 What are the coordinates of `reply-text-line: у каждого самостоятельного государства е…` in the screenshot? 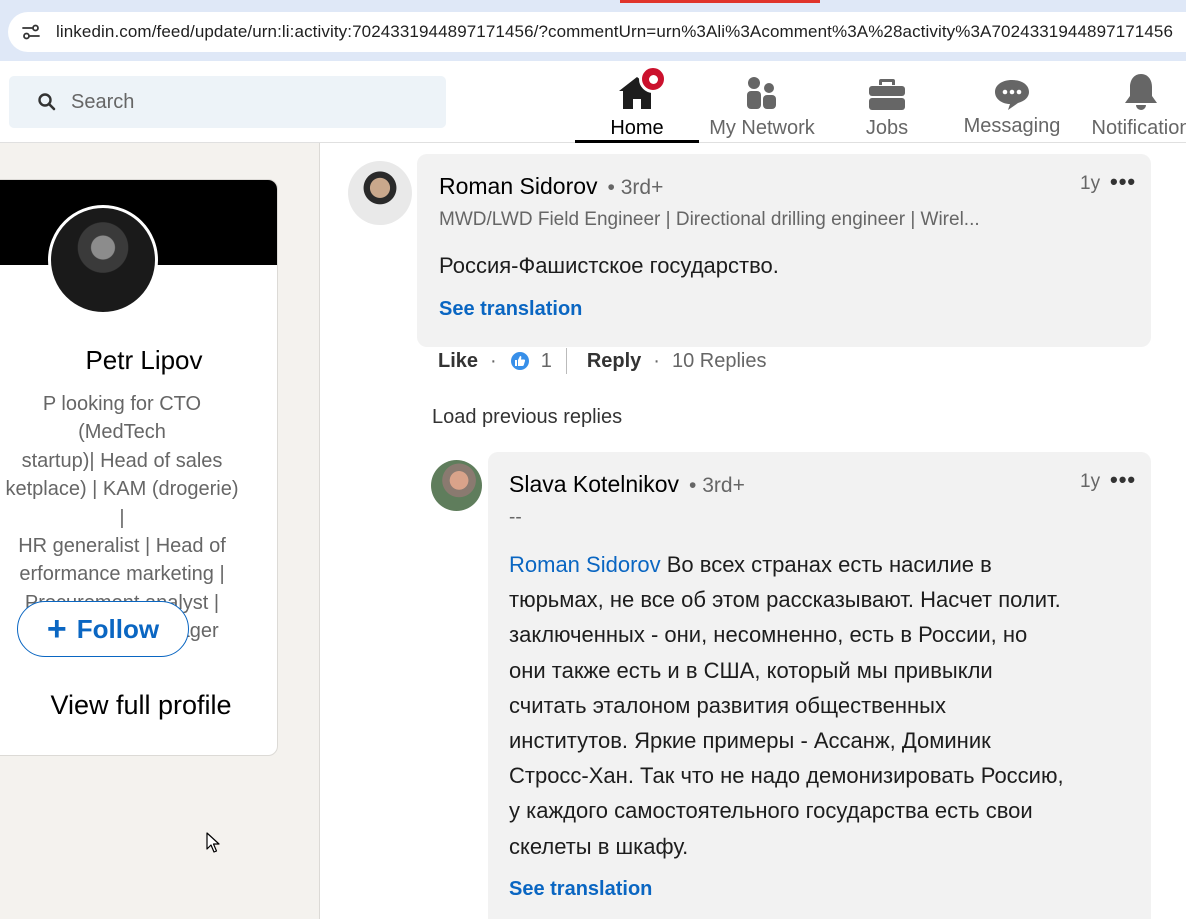 It's located at (771, 811).